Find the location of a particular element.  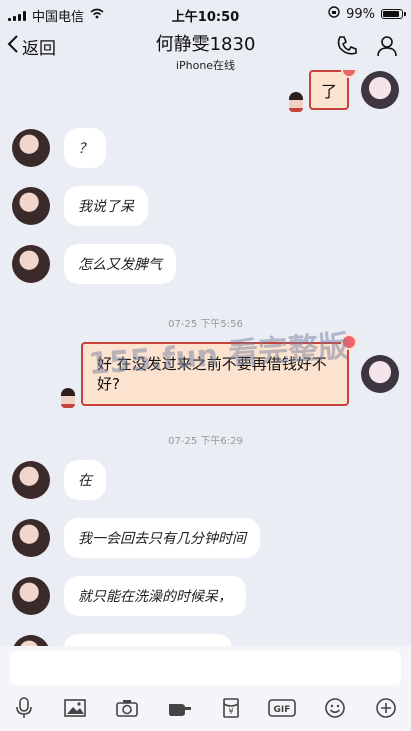

battery-percent: 99% is located at coordinates (360, 14).